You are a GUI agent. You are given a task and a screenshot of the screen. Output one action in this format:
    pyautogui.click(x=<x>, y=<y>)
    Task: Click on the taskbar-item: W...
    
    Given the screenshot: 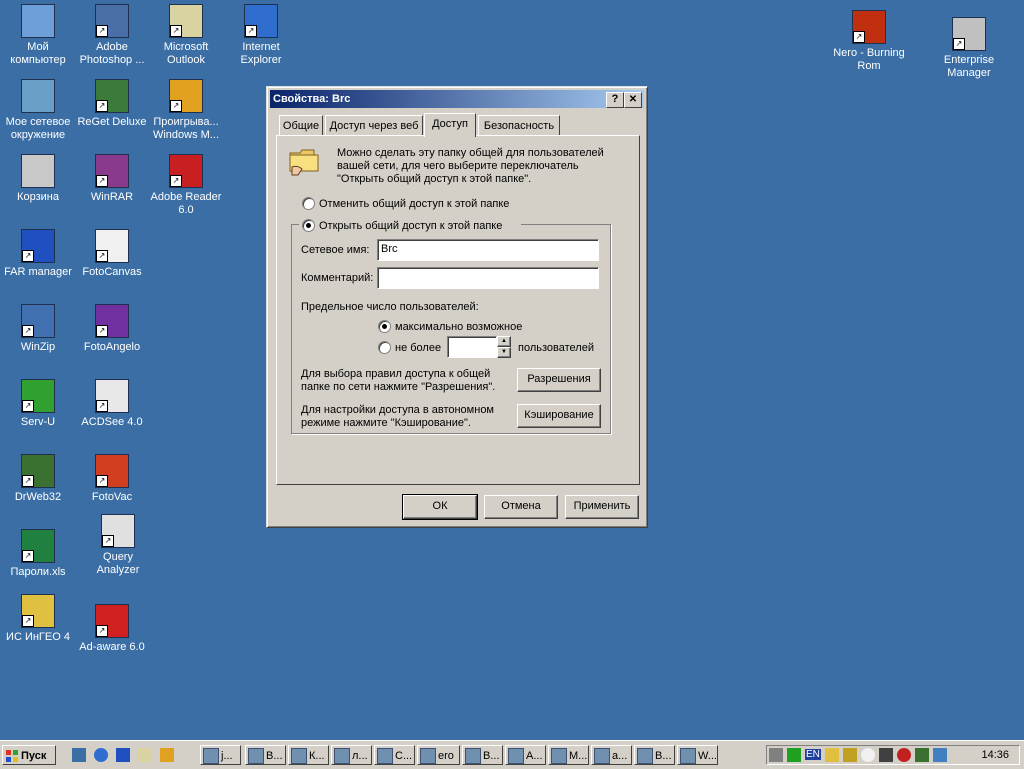 What is the action you would take?
    pyautogui.click(x=697, y=755)
    